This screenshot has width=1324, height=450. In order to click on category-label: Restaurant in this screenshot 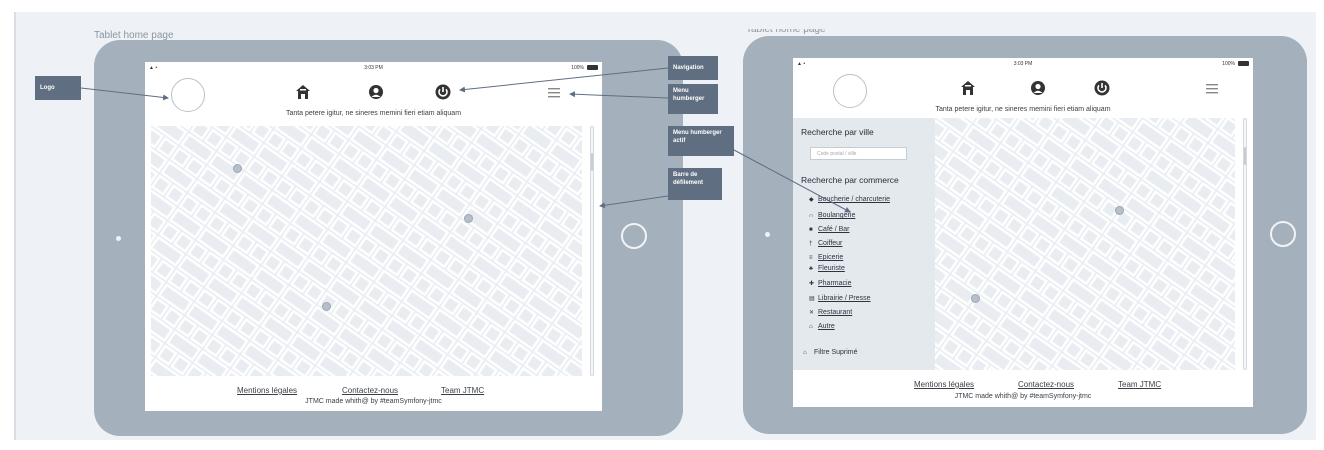, I will do `click(835, 312)`.